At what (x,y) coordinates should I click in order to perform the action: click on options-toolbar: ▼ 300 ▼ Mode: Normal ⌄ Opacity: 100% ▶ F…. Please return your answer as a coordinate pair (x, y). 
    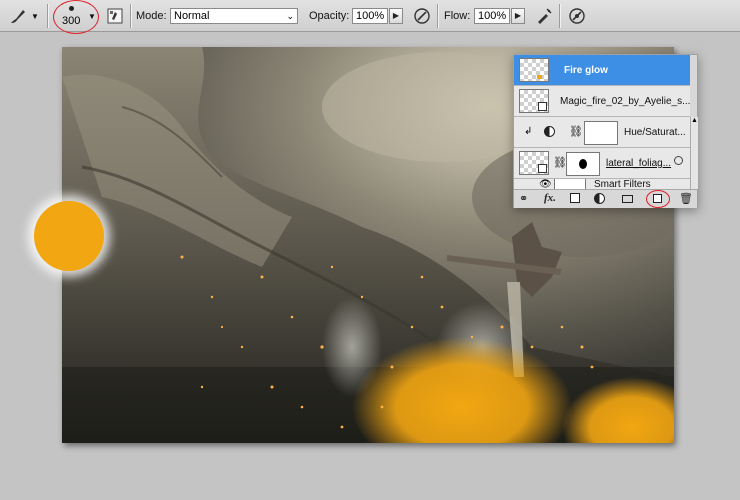
    Looking at the image, I should click on (370, 17).